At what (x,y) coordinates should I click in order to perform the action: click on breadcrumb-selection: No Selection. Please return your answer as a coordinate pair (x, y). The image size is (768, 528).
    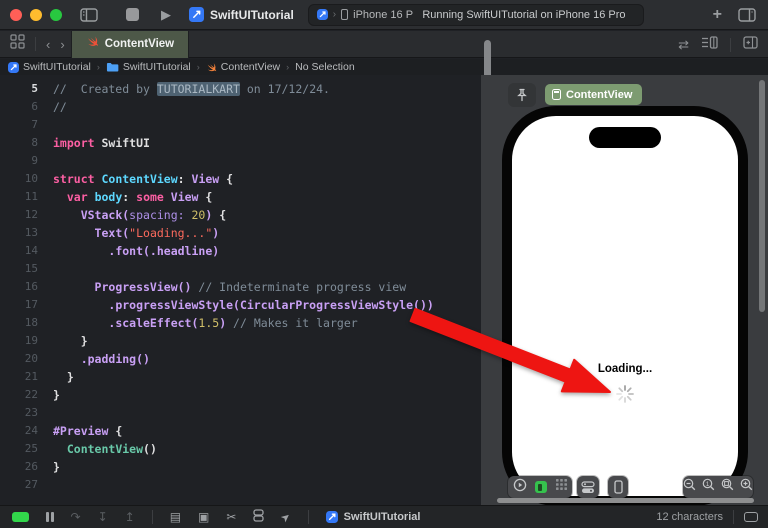
    Looking at the image, I should click on (325, 67).